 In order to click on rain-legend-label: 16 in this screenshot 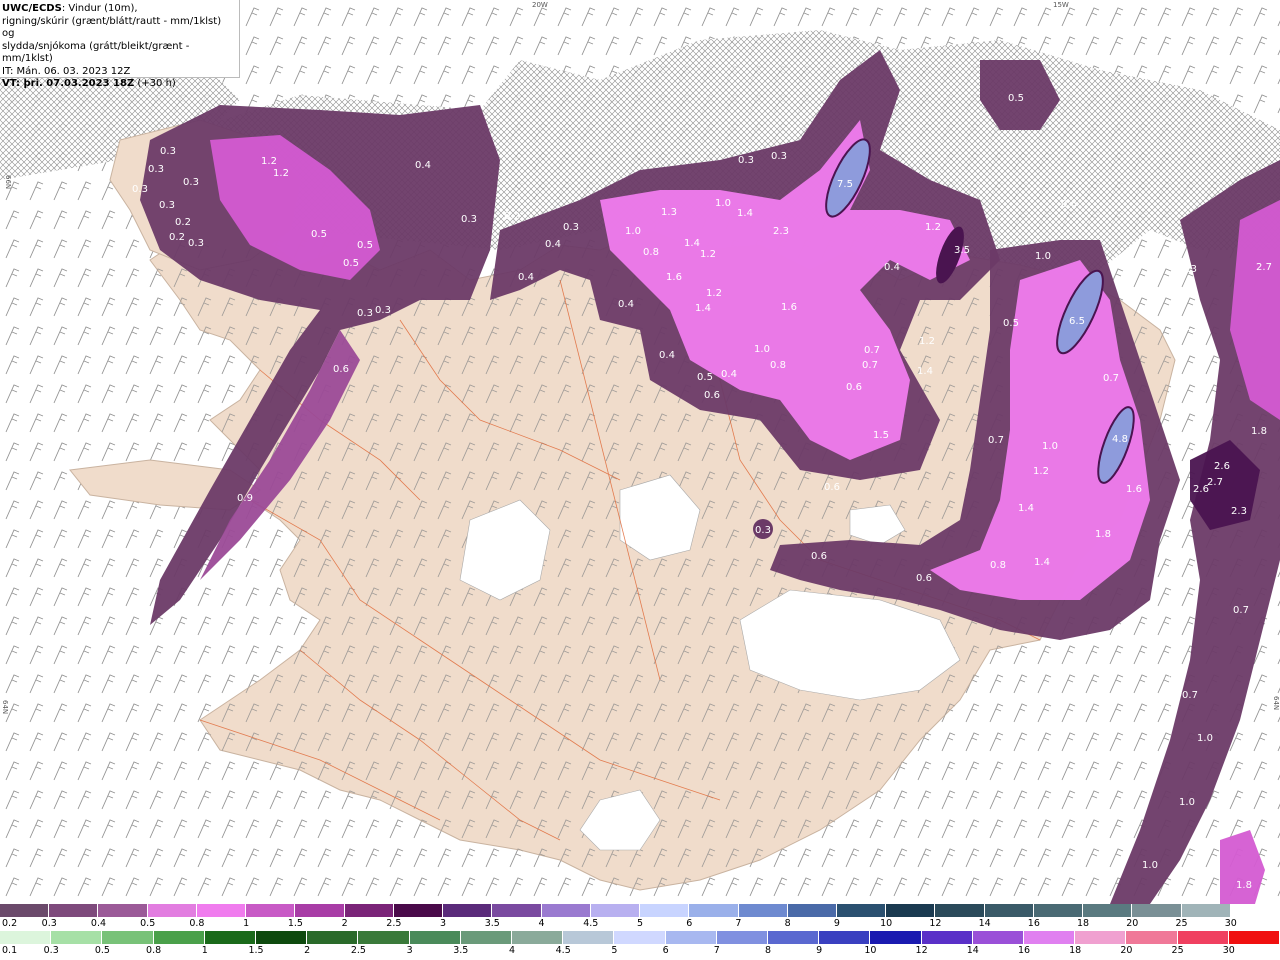, I will do `click(1024, 950)`.